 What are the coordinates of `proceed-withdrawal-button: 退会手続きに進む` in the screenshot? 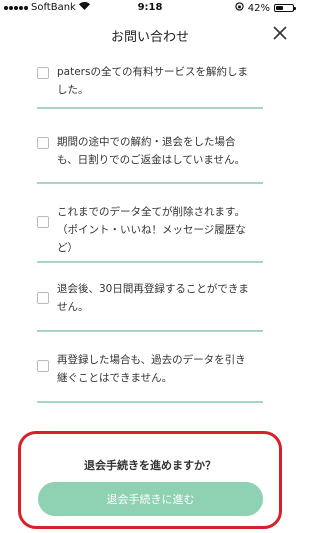 It's located at (150, 499).